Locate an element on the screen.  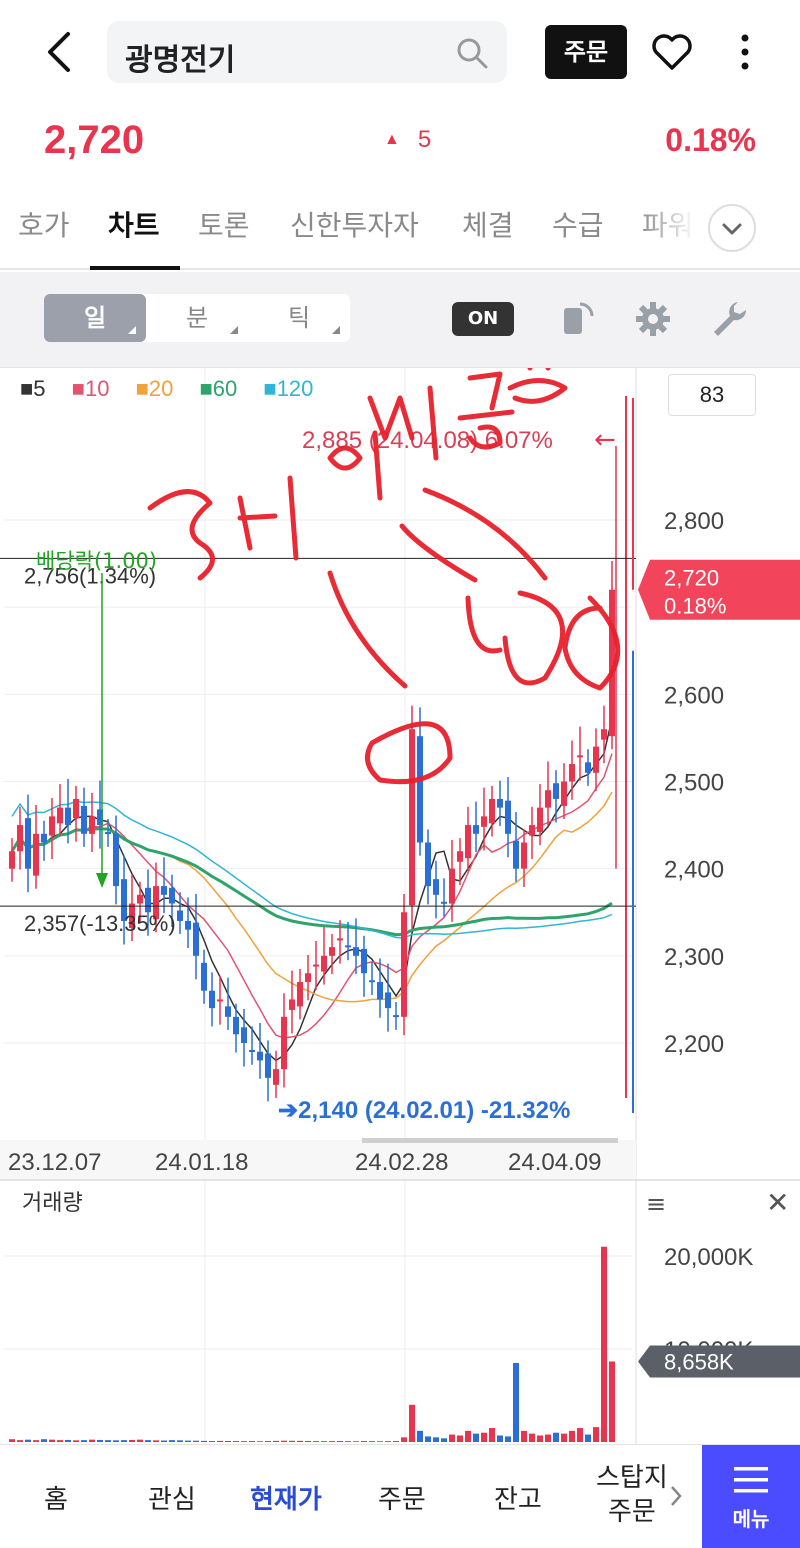
ma-legend: ■5 ■10 ■20 ■60 ■120 is located at coordinates (176, 389).